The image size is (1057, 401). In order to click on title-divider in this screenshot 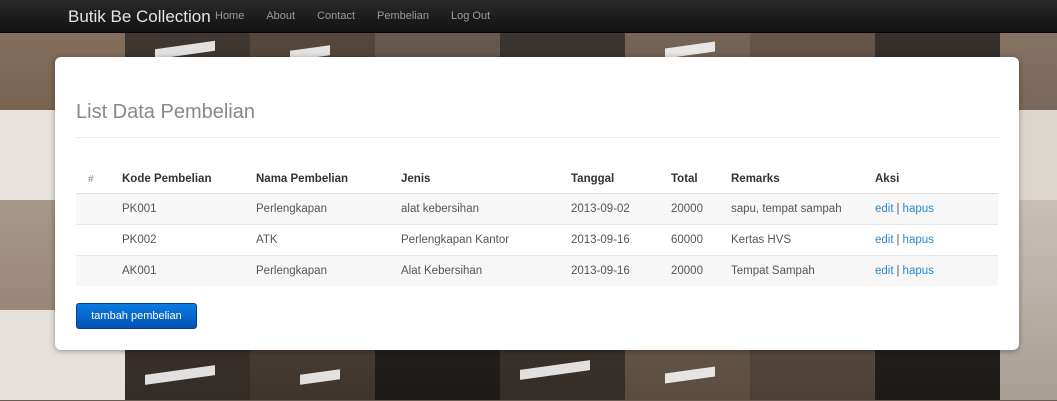, I will do `click(537, 137)`.